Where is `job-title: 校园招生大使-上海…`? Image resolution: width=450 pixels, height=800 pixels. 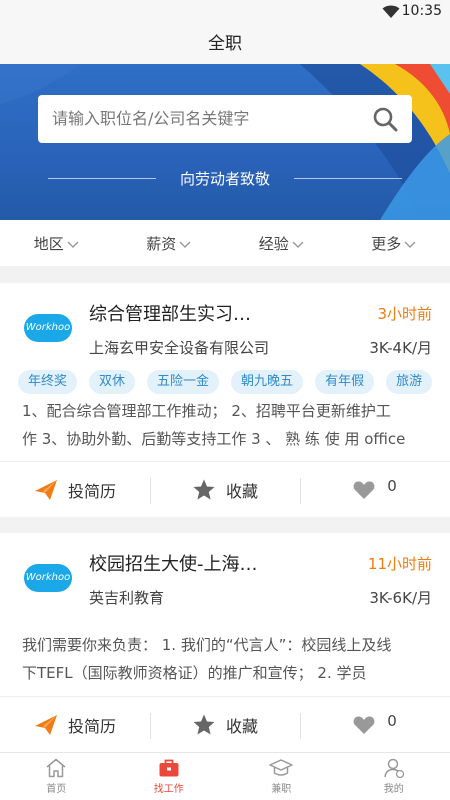
job-title: 校园招生大使-上海… is located at coordinates (173, 563).